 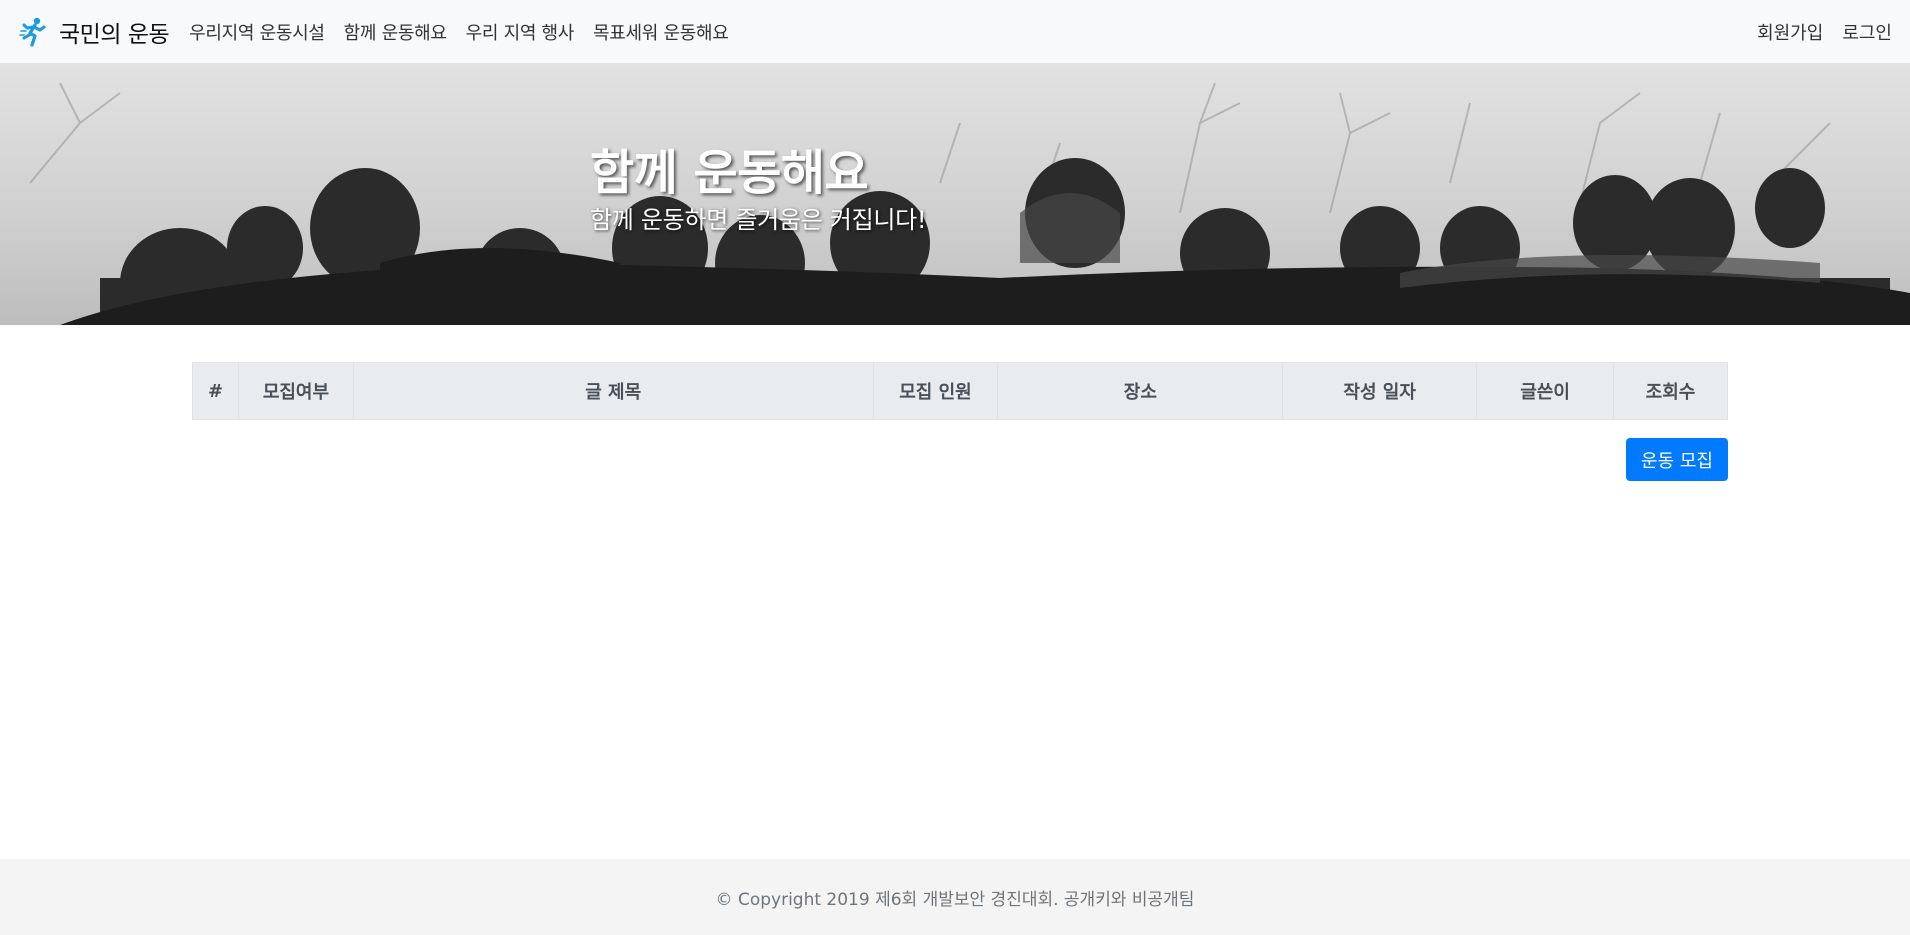 What do you see at coordinates (1140, 391) in the screenshot?
I see `col-header-location: 장소` at bounding box center [1140, 391].